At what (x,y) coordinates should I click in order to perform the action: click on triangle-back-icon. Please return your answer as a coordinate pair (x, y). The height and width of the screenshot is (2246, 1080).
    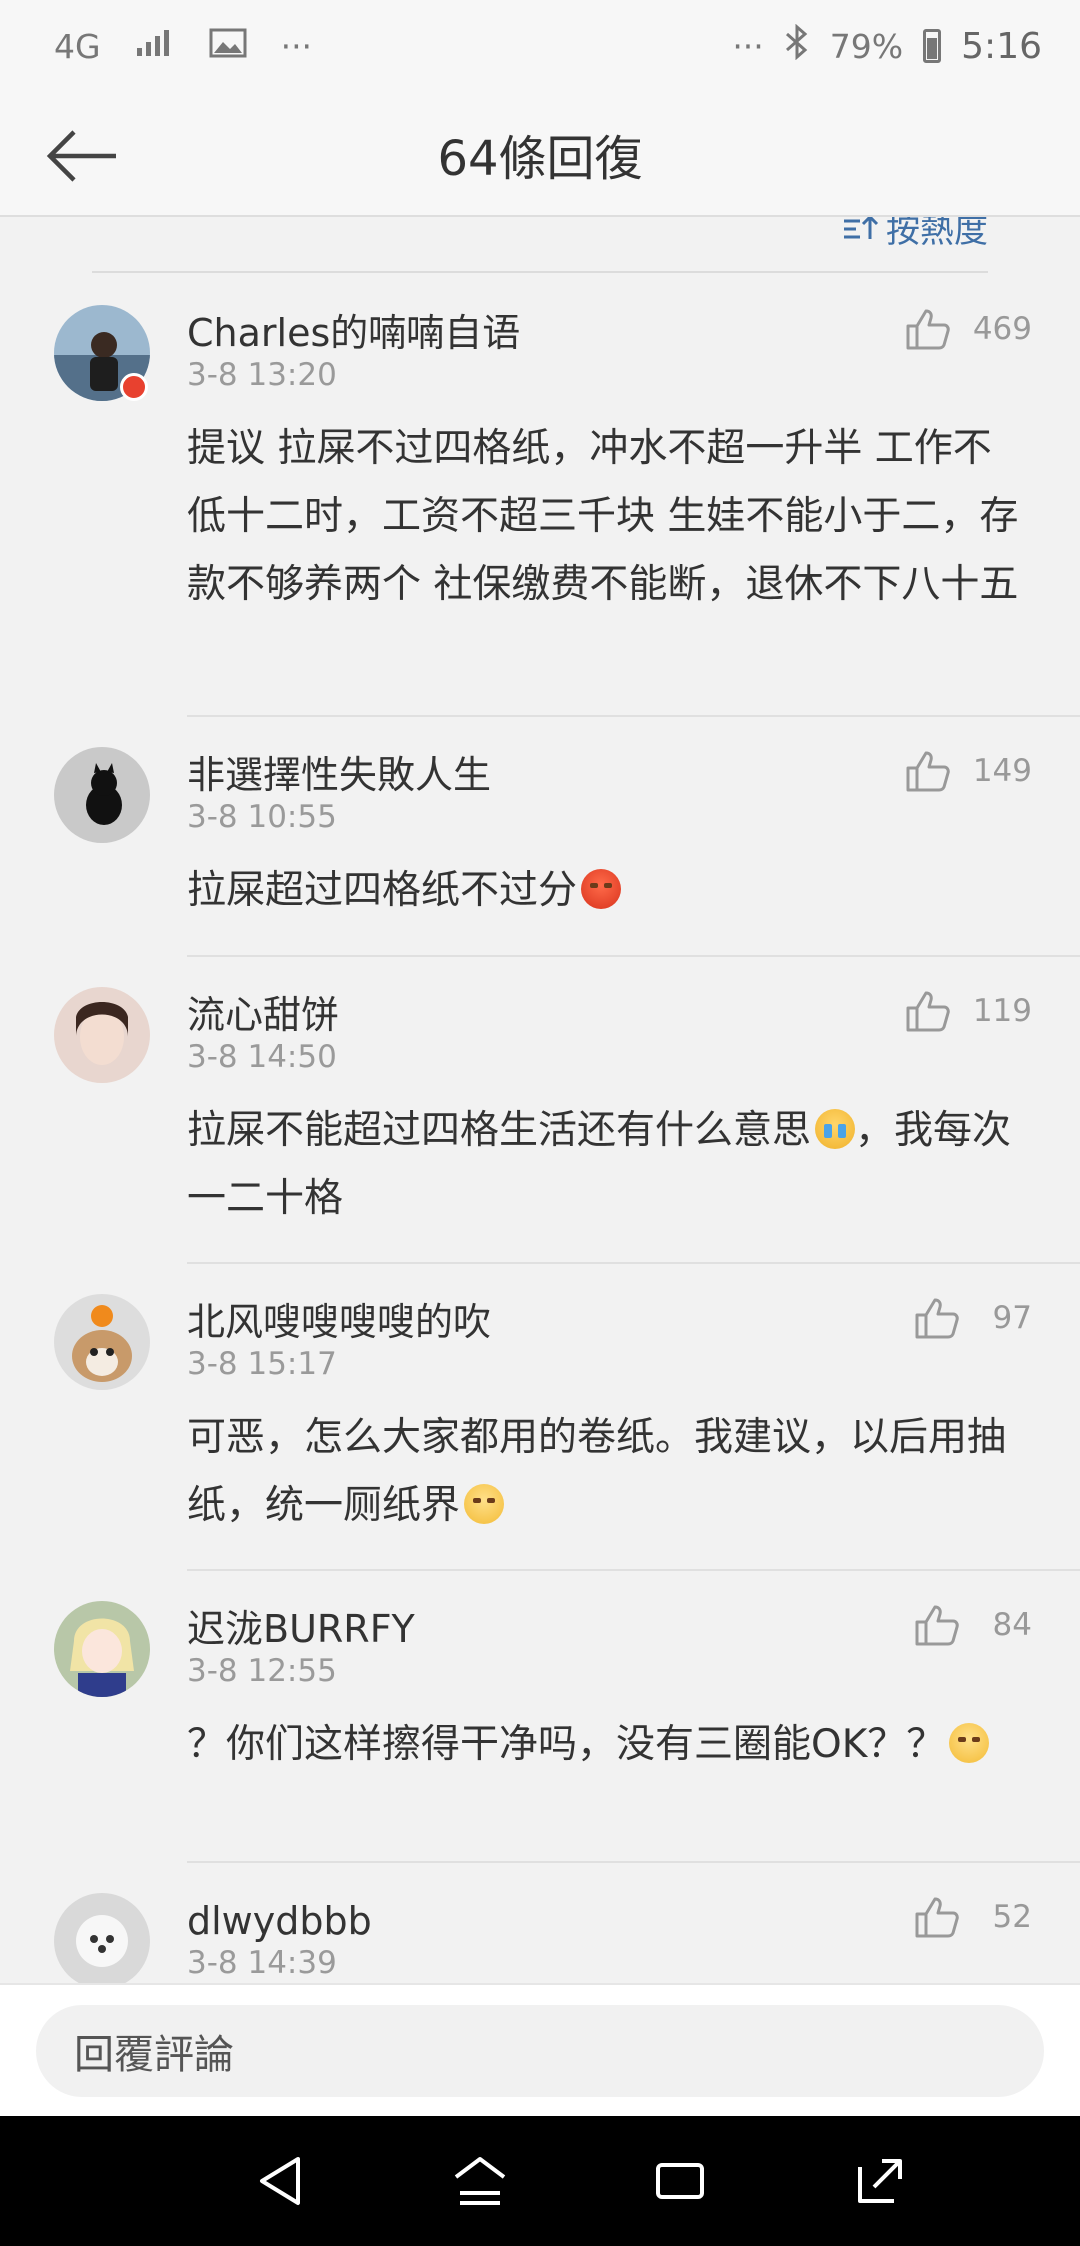
    Looking at the image, I should click on (280, 2181).